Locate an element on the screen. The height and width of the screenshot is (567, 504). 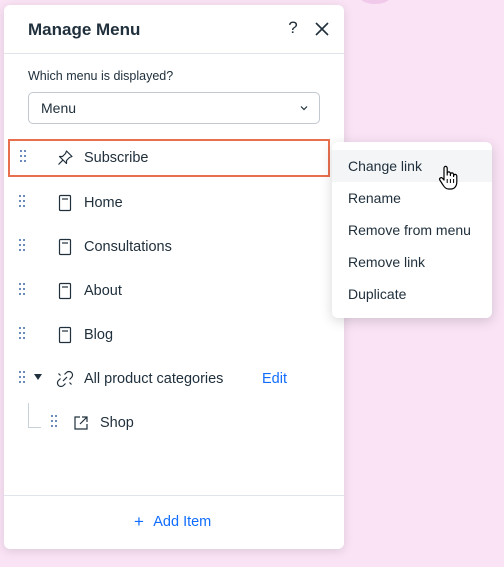
menu-item-consultations: Consultations is located at coordinates (168, 247).